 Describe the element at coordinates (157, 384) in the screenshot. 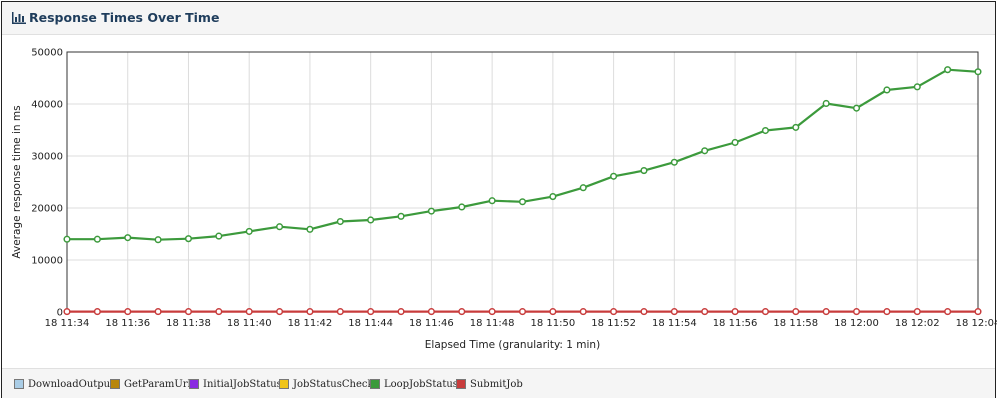

I see `legend-label: GetParamUrl` at that location.